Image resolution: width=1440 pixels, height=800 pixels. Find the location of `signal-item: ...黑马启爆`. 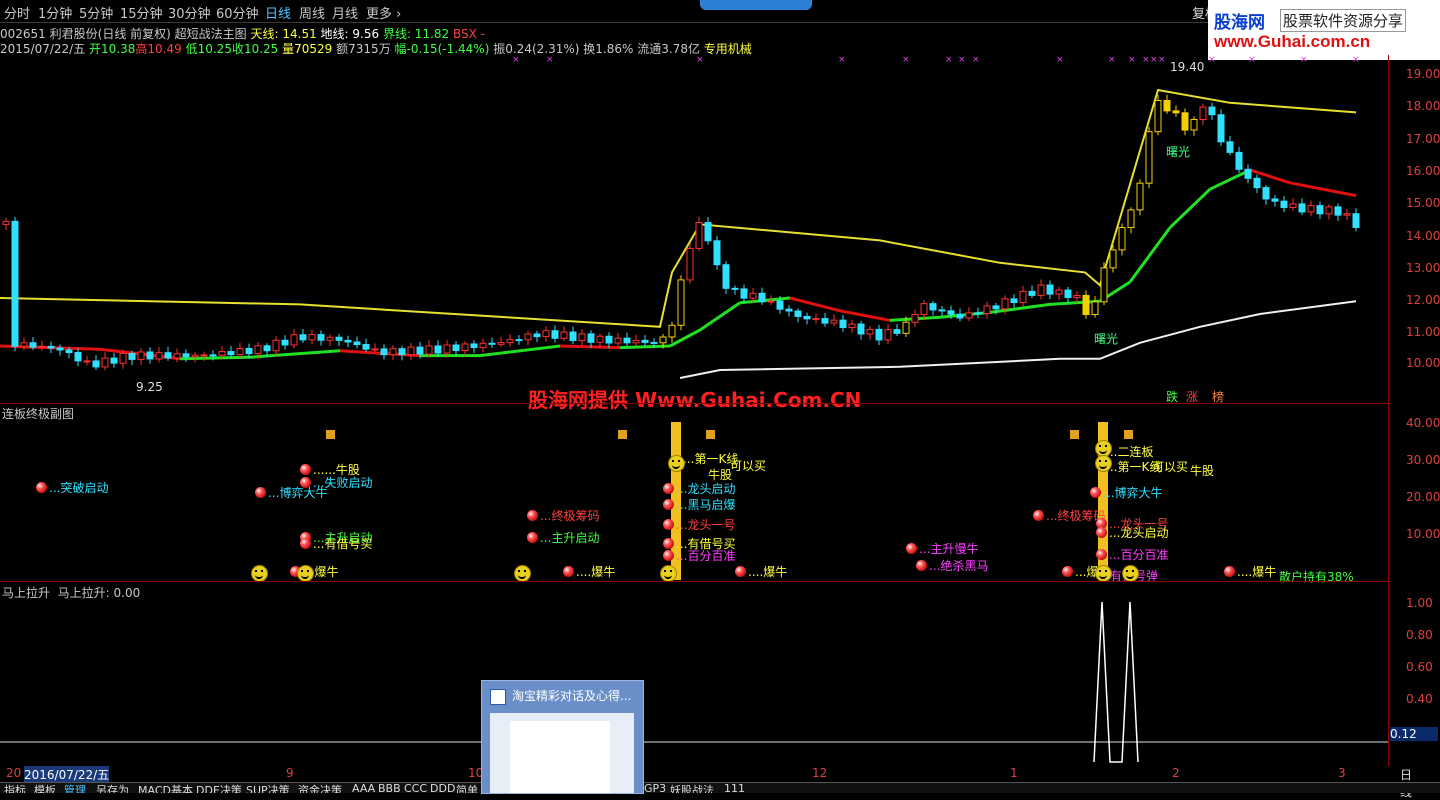

signal-item: ...黑马启爆 is located at coordinates (699, 504).